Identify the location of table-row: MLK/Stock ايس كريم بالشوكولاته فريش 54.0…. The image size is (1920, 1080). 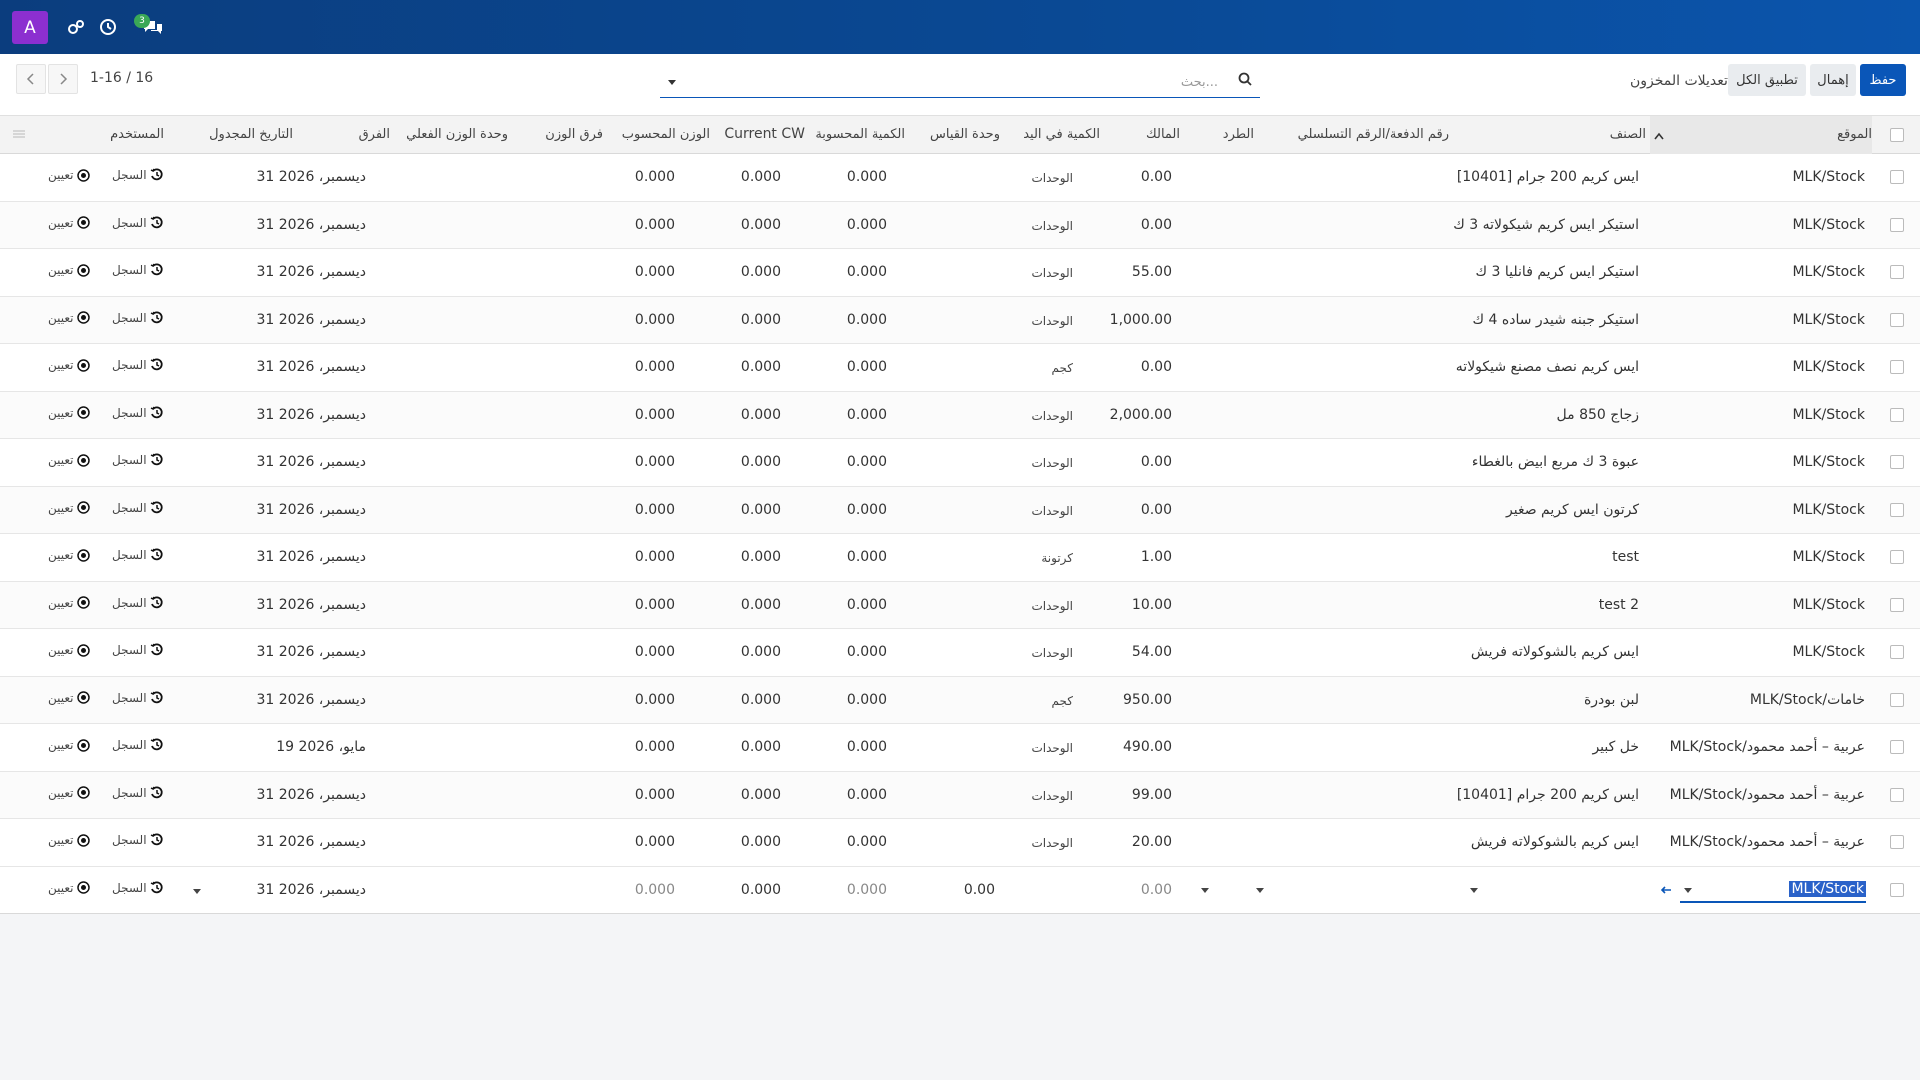
(960, 653).